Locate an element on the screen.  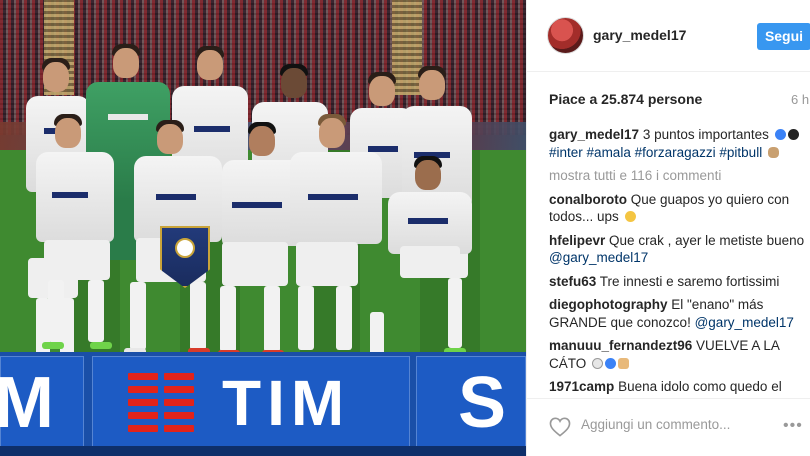
comment: stefu63 Tre innesti e saremo fortissimi is located at coordinates (678, 282).